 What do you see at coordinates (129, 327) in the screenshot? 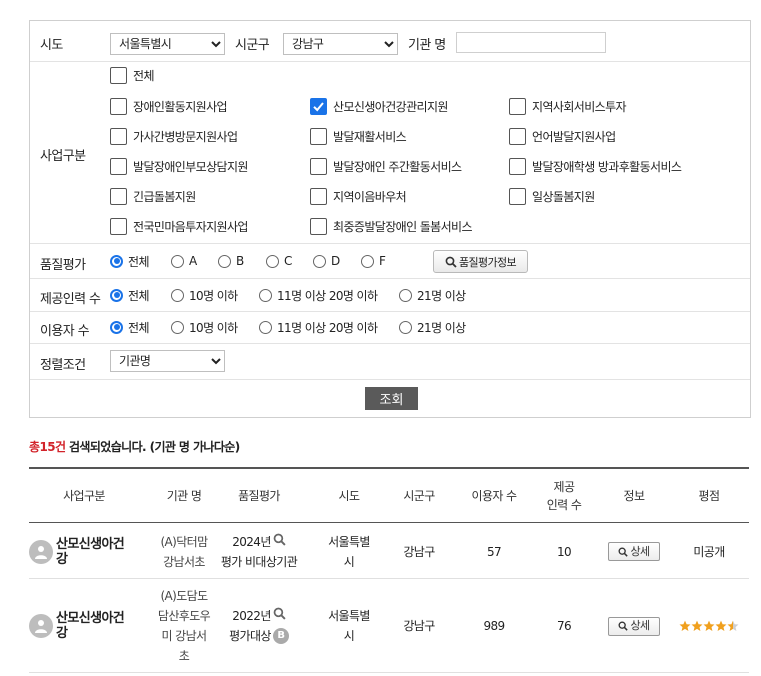
I see `users-radio-item: 전체` at bounding box center [129, 327].